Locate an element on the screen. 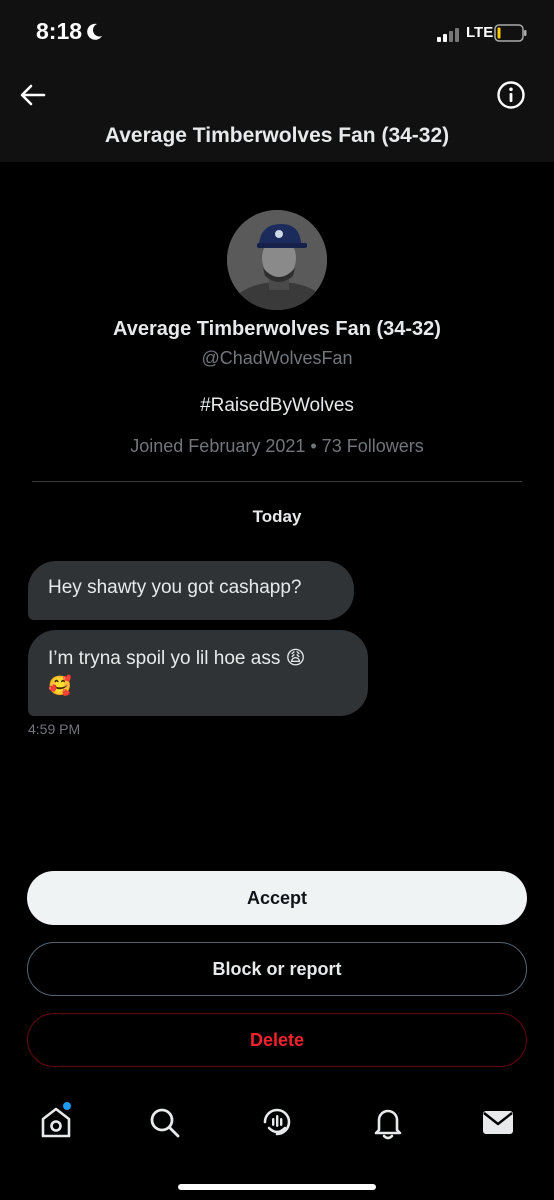 The image size is (554, 1200). messages-icon is located at coordinates (498, 1122).